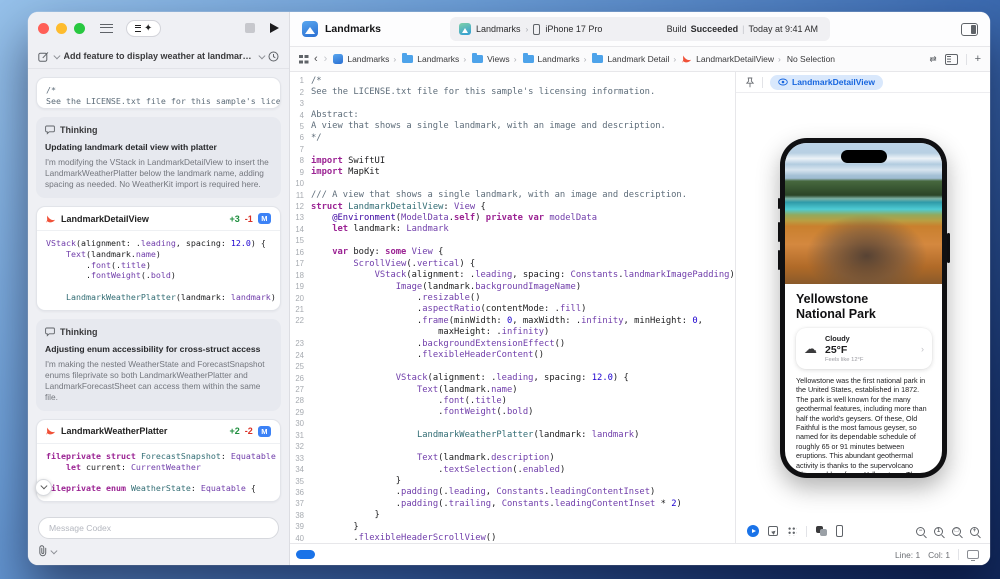  I want to click on message-input, so click(158, 528).